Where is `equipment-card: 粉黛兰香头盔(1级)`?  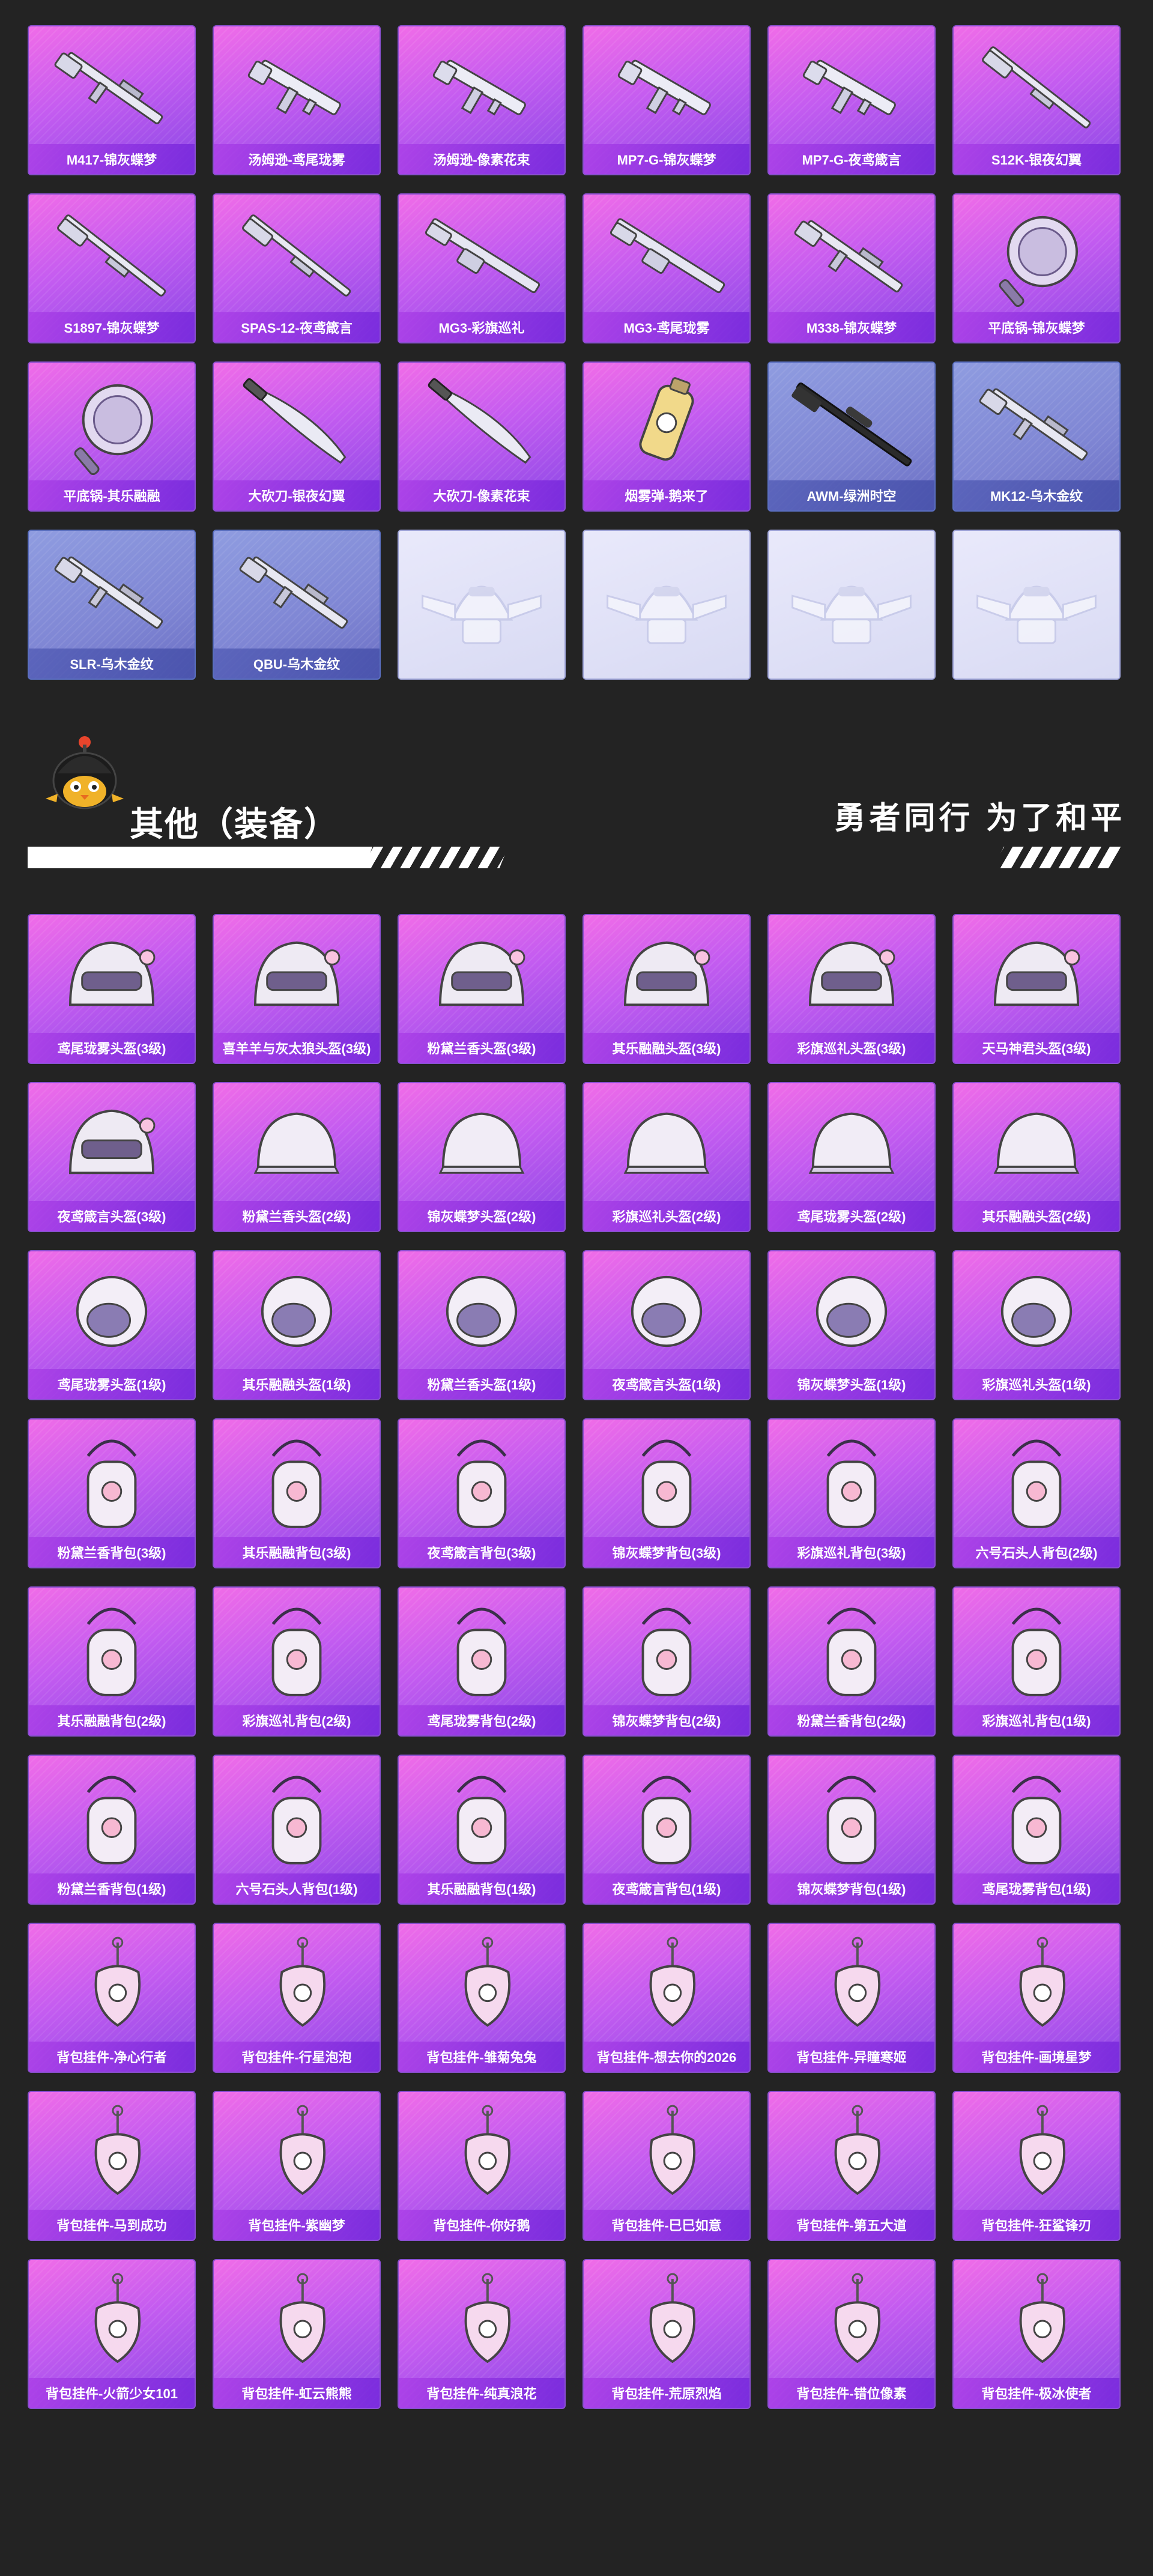
equipment-card: 粉黛兰香头盔(1级) is located at coordinates (482, 1325).